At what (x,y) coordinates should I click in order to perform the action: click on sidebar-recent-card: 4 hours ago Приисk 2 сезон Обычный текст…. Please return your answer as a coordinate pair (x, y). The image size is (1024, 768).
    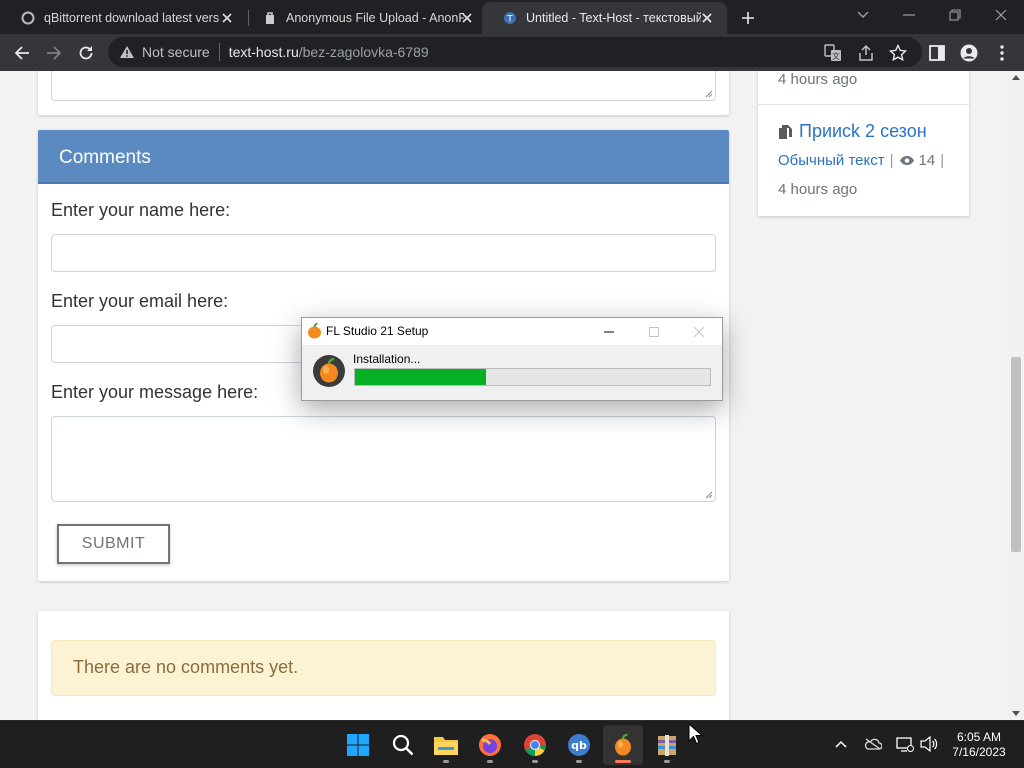
    Looking at the image, I should click on (863, 143).